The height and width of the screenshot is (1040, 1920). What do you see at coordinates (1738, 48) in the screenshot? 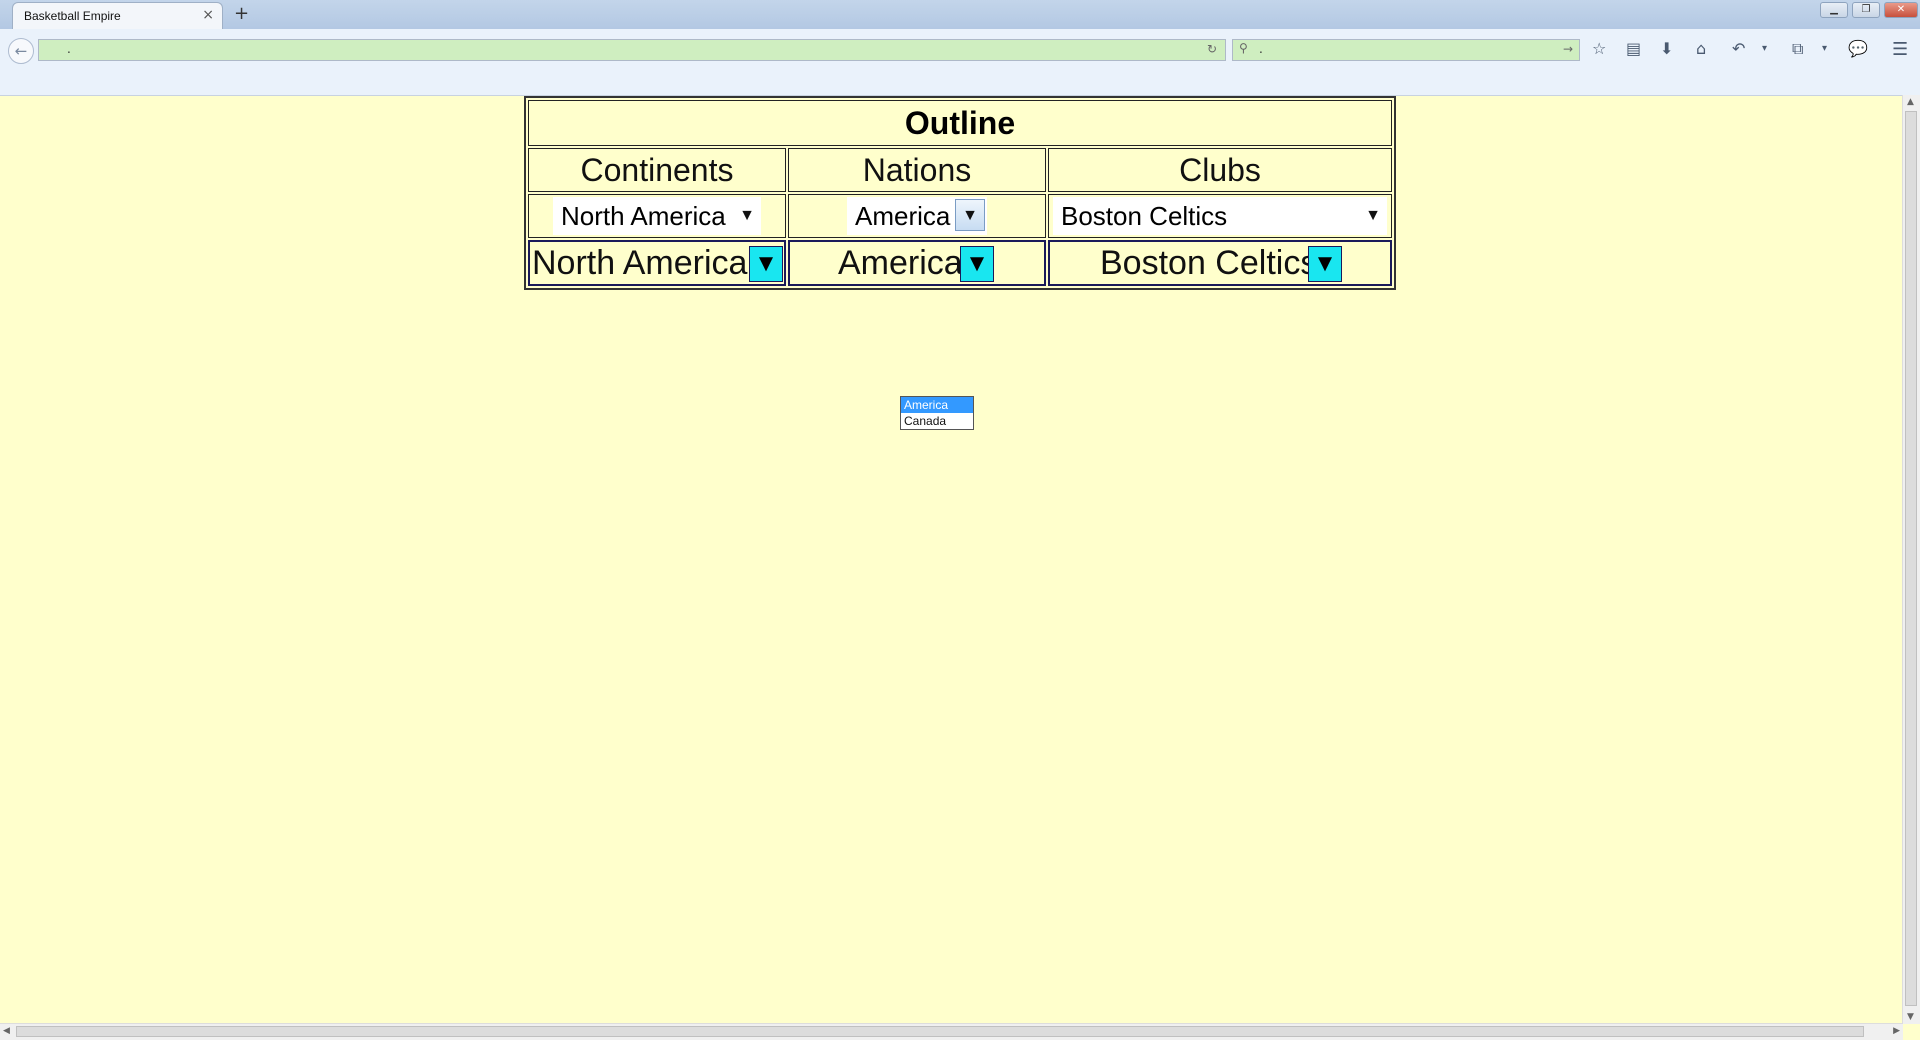
I see `undo-icon: ↶` at bounding box center [1738, 48].